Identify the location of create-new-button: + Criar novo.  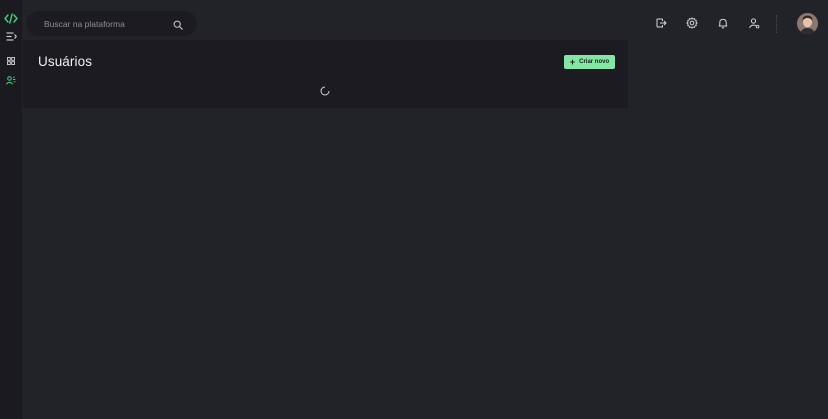
(589, 62).